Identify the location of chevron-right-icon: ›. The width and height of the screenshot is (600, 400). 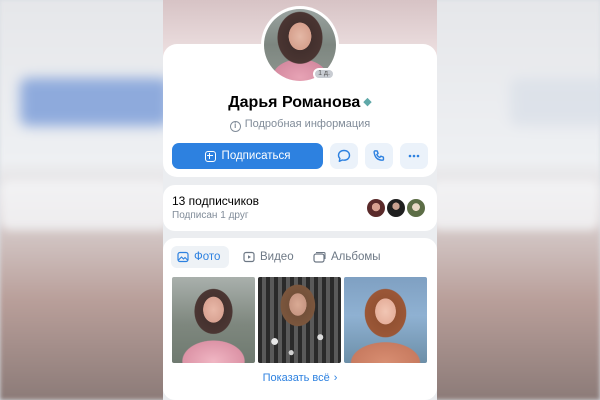
(335, 378).